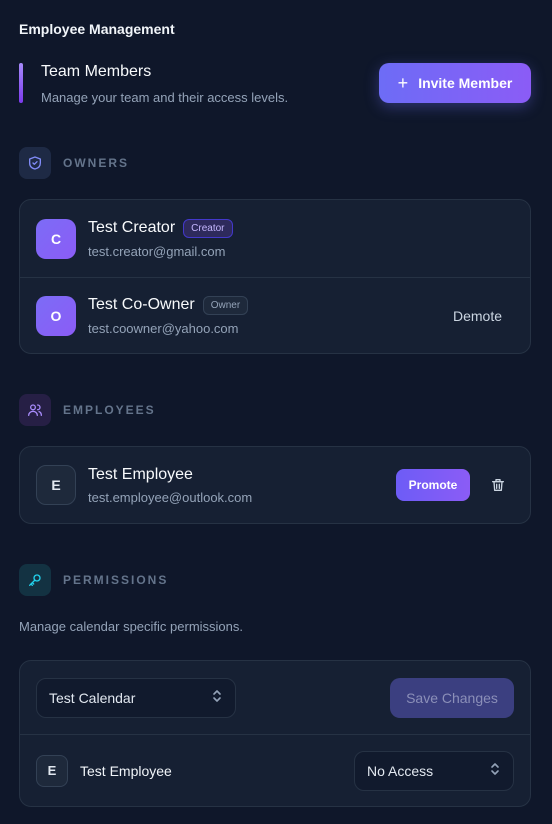 The image size is (552, 824). Describe the element at coordinates (477, 316) in the screenshot. I see `demote-button: Demote` at that location.